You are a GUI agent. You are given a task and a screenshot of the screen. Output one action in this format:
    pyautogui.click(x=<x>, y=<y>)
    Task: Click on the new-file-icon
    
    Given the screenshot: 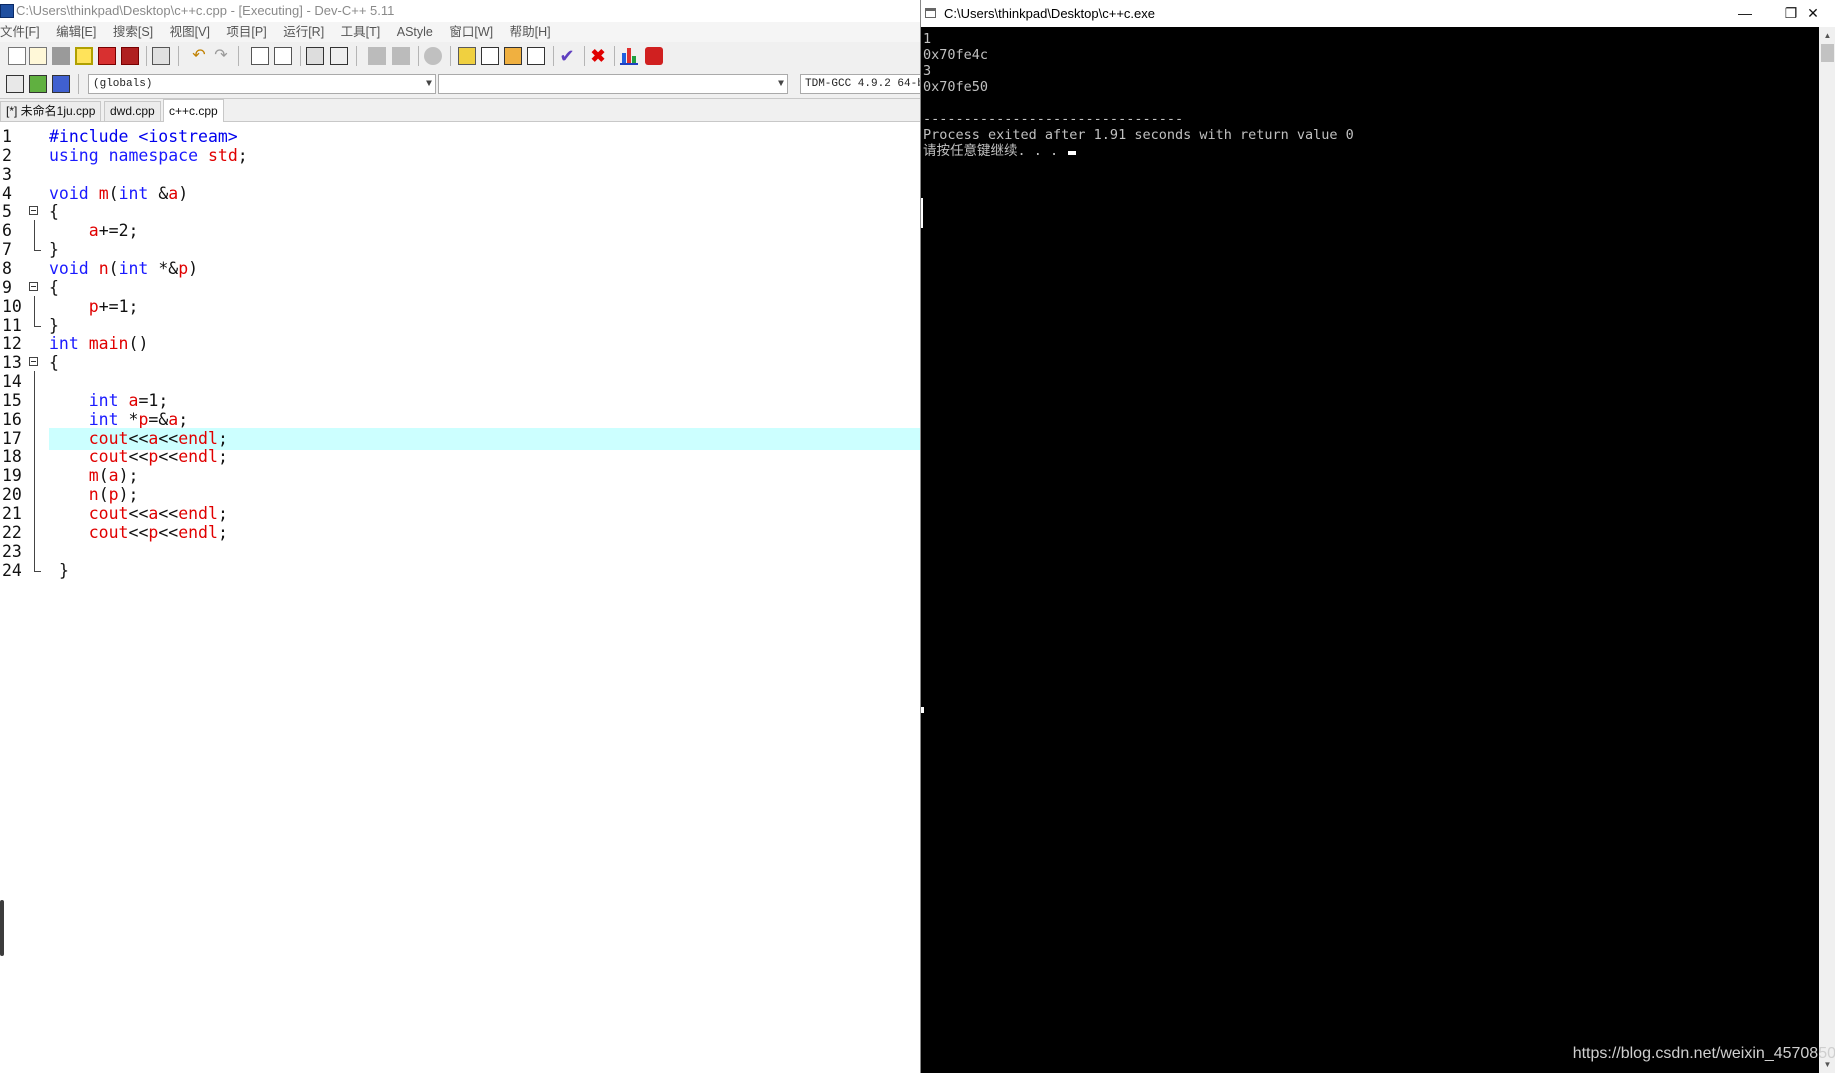 What is the action you would take?
    pyautogui.click(x=17, y=56)
    